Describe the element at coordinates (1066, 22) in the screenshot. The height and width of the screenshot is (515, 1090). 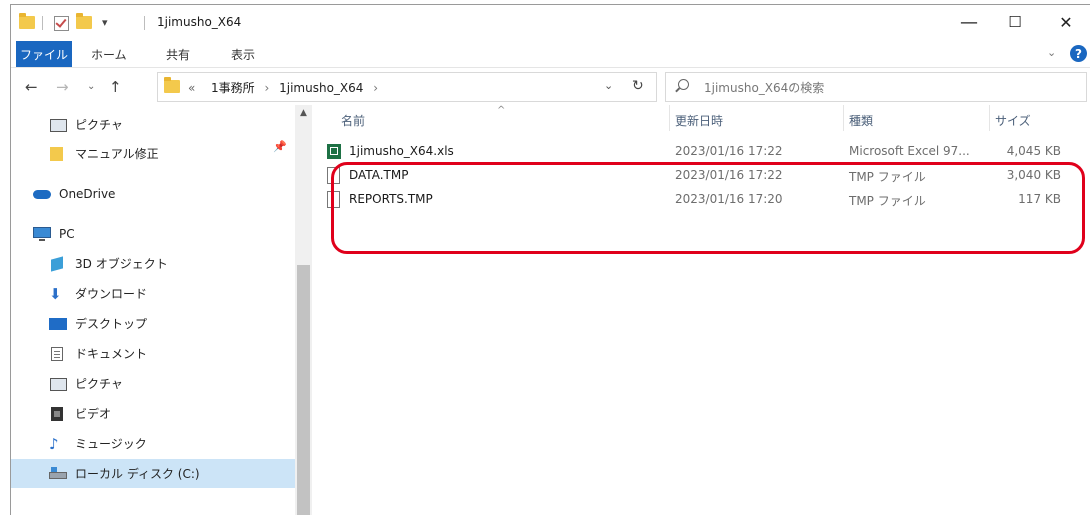
I see `close-button: ✕` at that location.